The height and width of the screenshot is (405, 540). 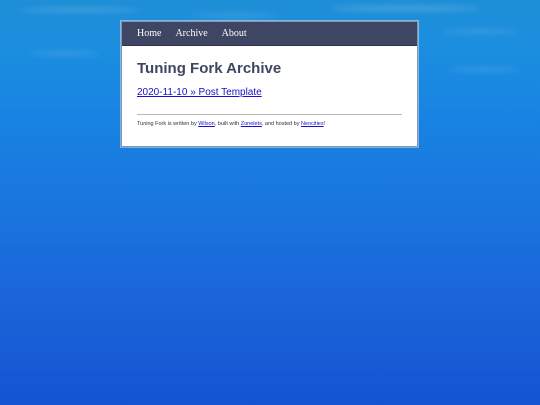 What do you see at coordinates (281, 124) in the screenshot?
I see `footer-text: , and hosted by` at bounding box center [281, 124].